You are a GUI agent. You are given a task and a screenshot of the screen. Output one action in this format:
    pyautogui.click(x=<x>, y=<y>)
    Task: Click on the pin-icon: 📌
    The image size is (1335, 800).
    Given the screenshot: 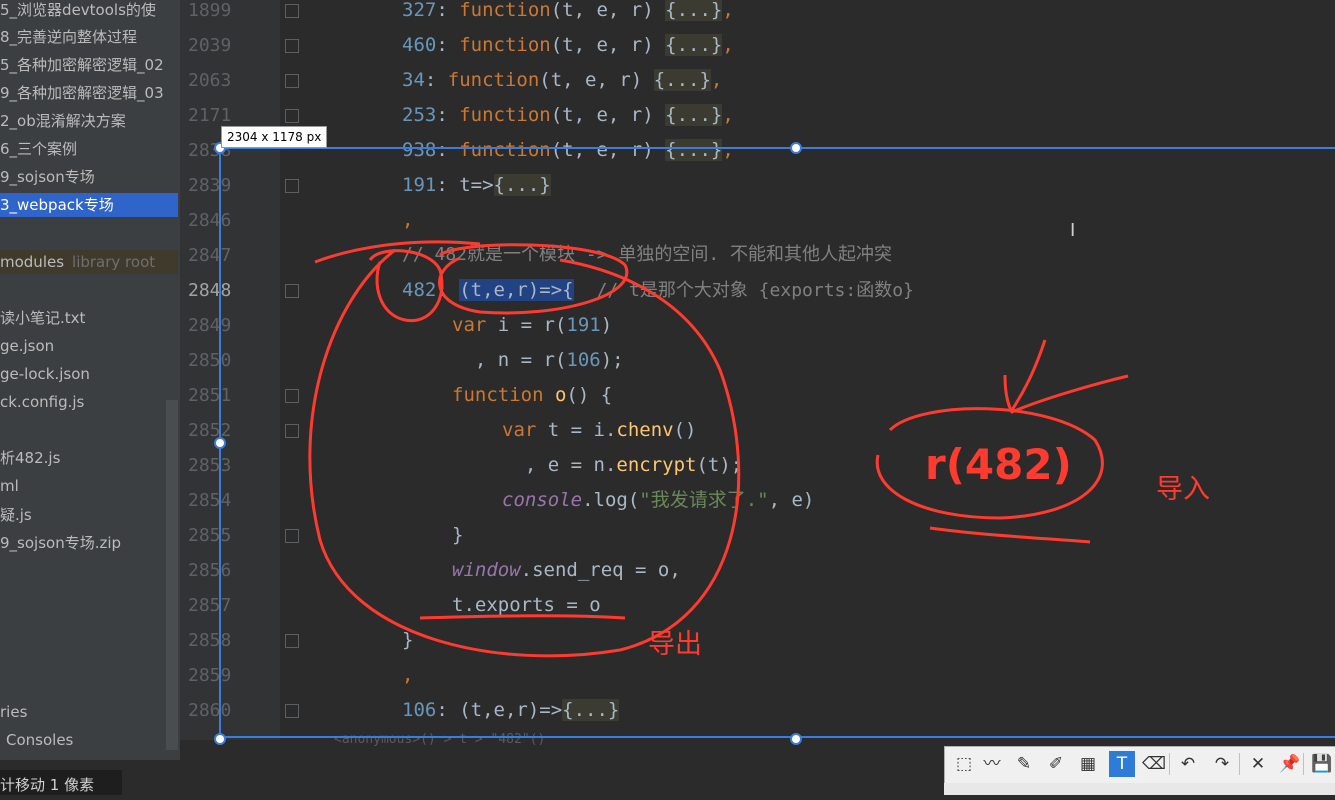 What is the action you would take?
    pyautogui.click(x=1290, y=764)
    